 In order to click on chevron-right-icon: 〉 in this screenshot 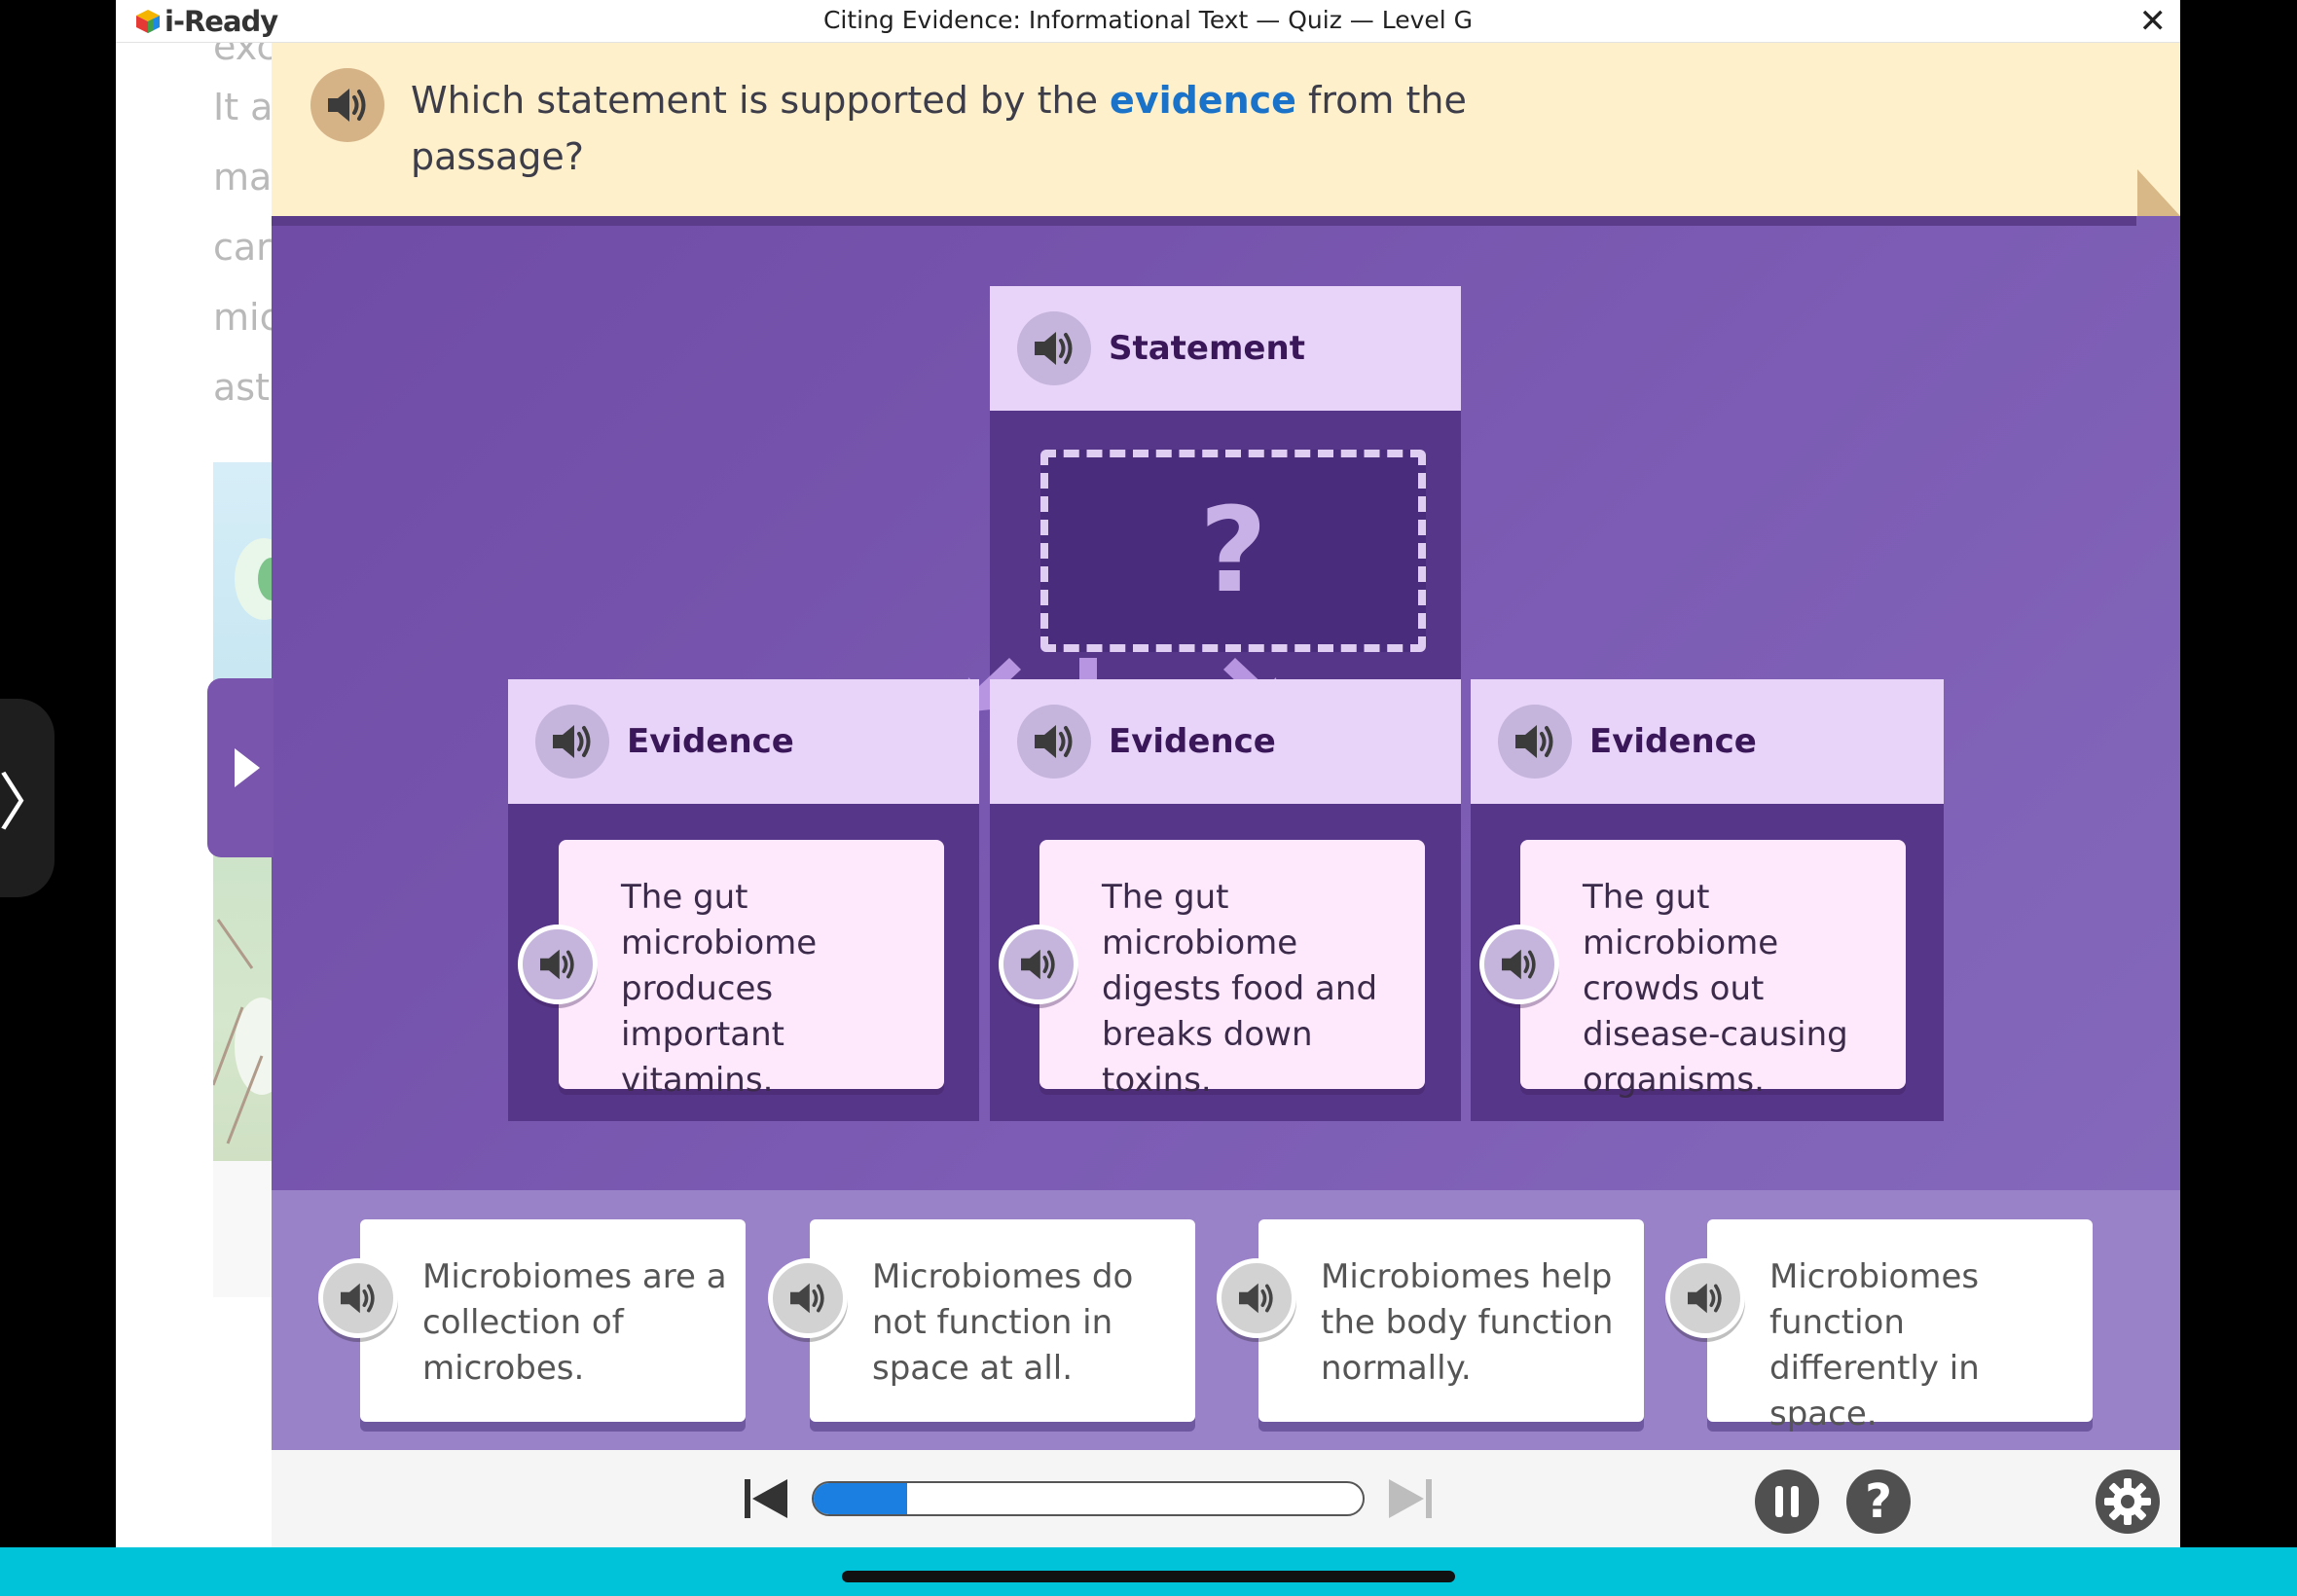, I will do `click(30, 804)`.